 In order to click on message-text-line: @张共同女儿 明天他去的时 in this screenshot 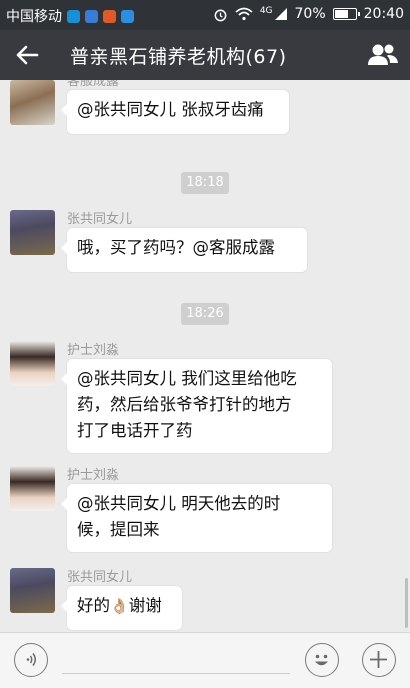, I will do `click(179, 503)`.